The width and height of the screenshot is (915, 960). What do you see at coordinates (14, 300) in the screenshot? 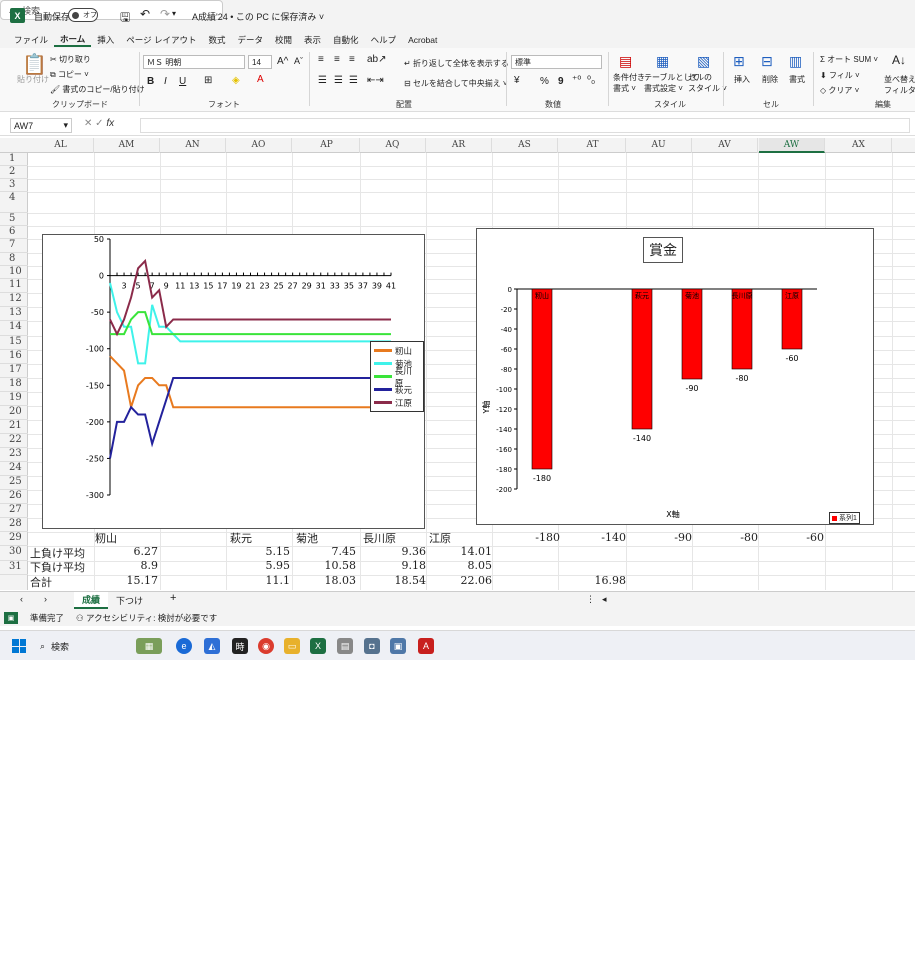
I see `row-header: 12` at bounding box center [14, 300].